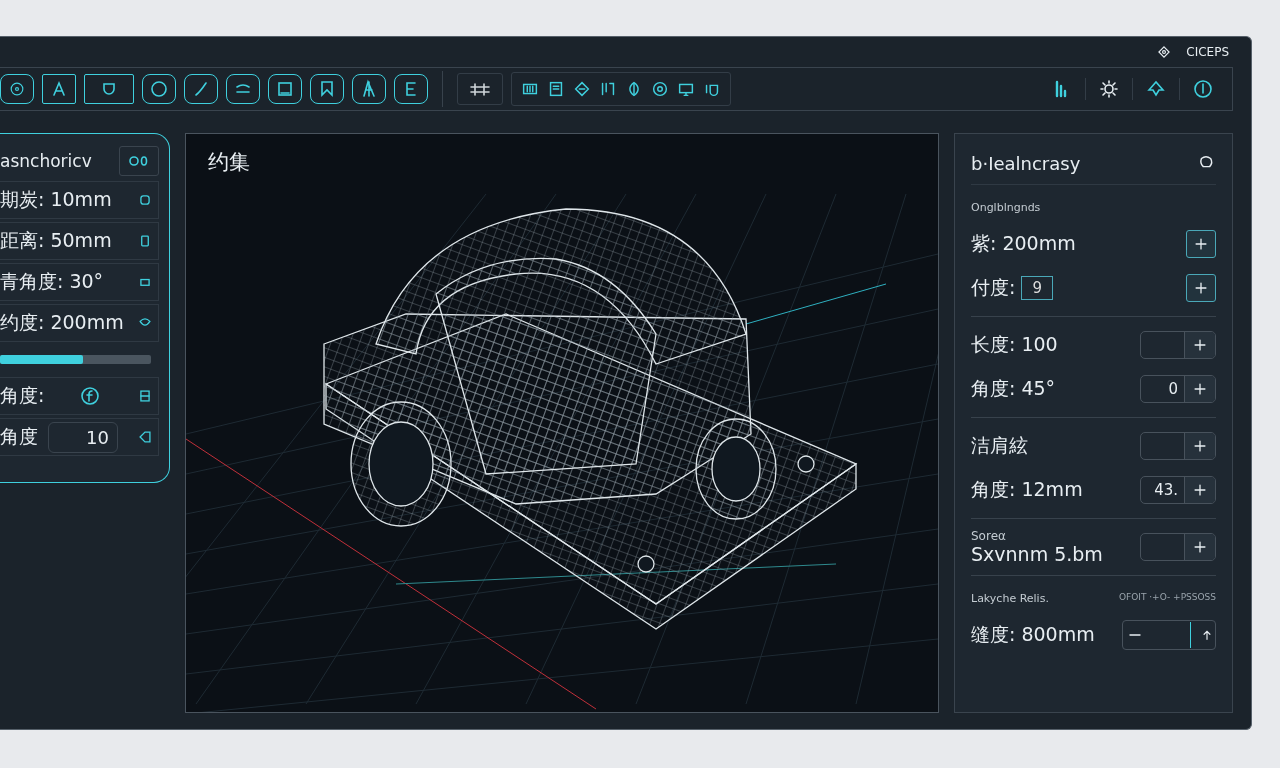 Image resolution: width=1280 pixels, height=768 pixels. What do you see at coordinates (46, 161) in the screenshot?
I see `panel-title: asnchoricv` at bounding box center [46, 161].